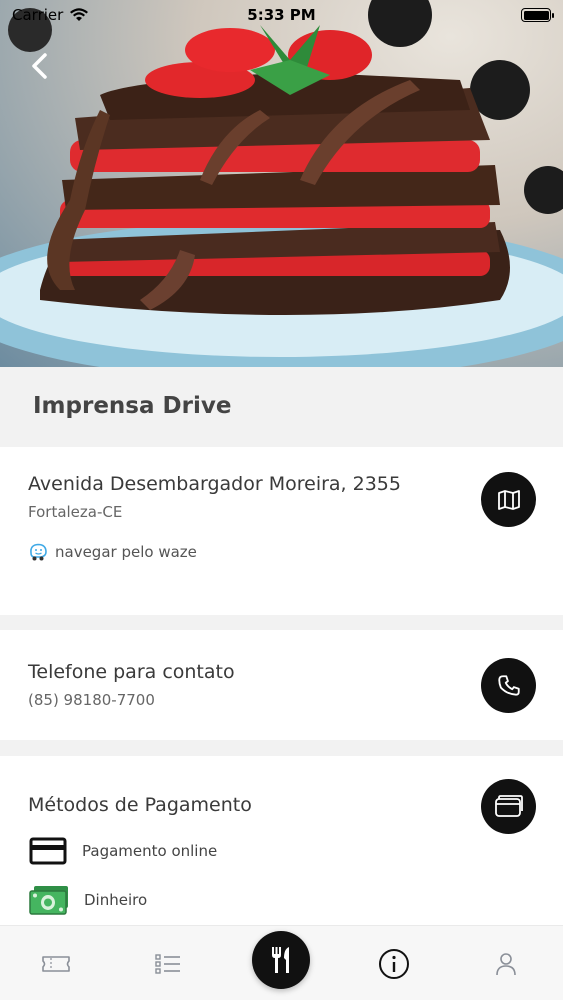  What do you see at coordinates (48, 900) in the screenshot?
I see `cash-icon` at bounding box center [48, 900].